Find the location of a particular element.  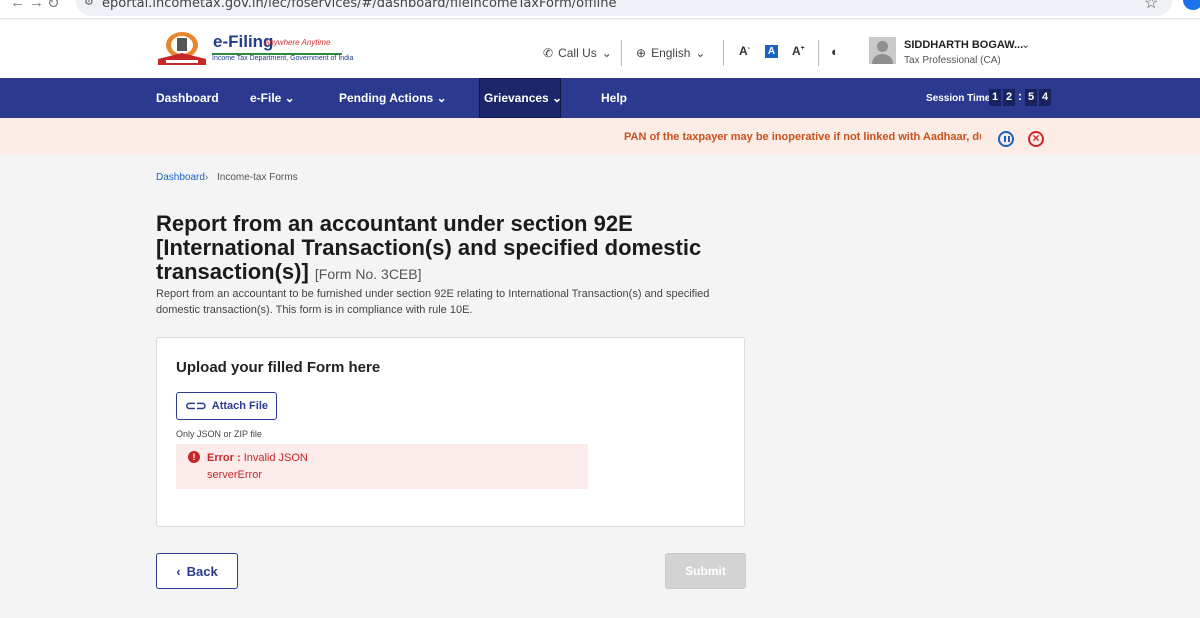

attach-file-label: Attach File is located at coordinates (240, 406).